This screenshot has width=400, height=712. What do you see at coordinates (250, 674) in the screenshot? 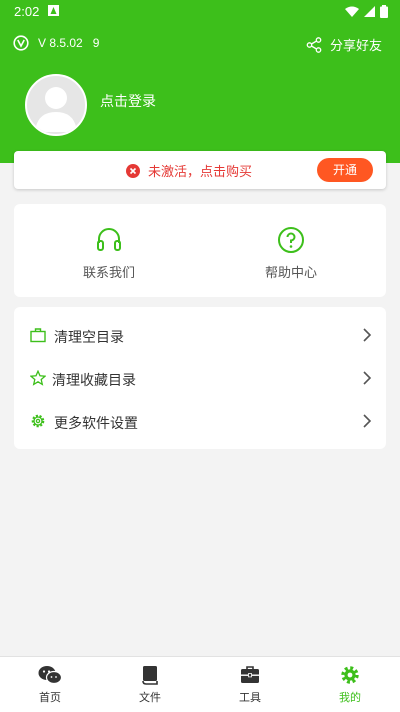
I see `toolbox-icon` at bounding box center [250, 674].